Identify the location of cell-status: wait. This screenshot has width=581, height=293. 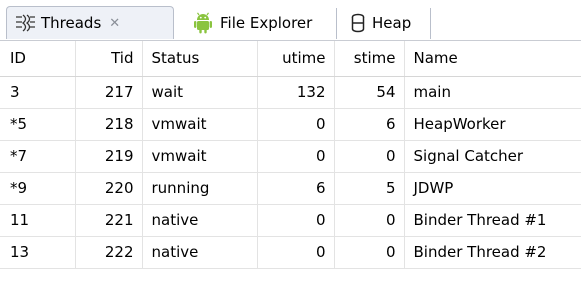
(200, 92).